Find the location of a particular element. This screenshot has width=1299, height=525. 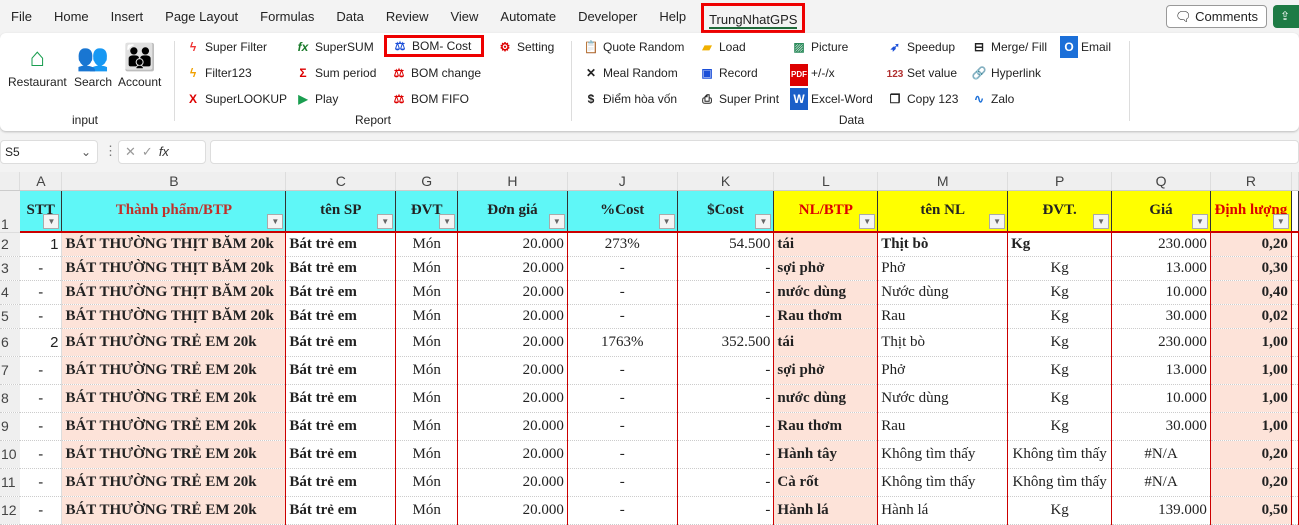

hyperlink-button: 🔗 Hyperlink is located at coordinates (1006, 73).